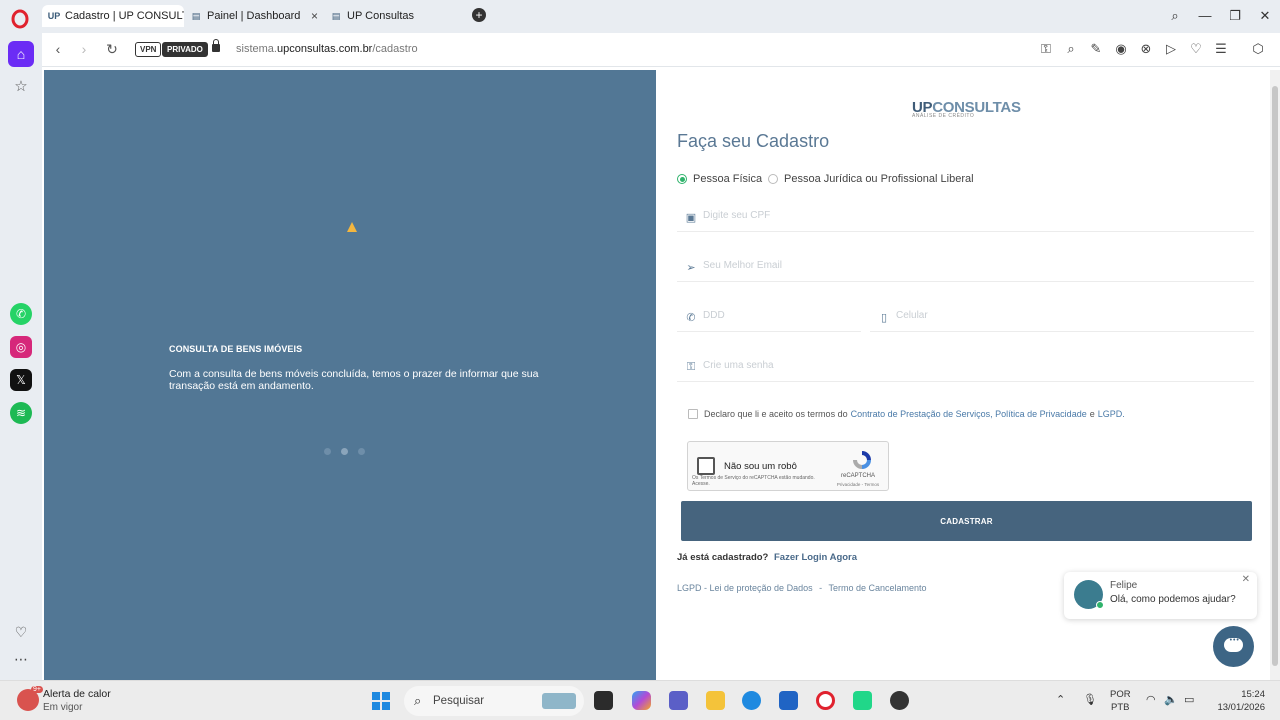  What do you see at coordinates (1151, 699) in the screenshot?
I see `wifi-icon: ◠` at bounding box center [1151, 699].